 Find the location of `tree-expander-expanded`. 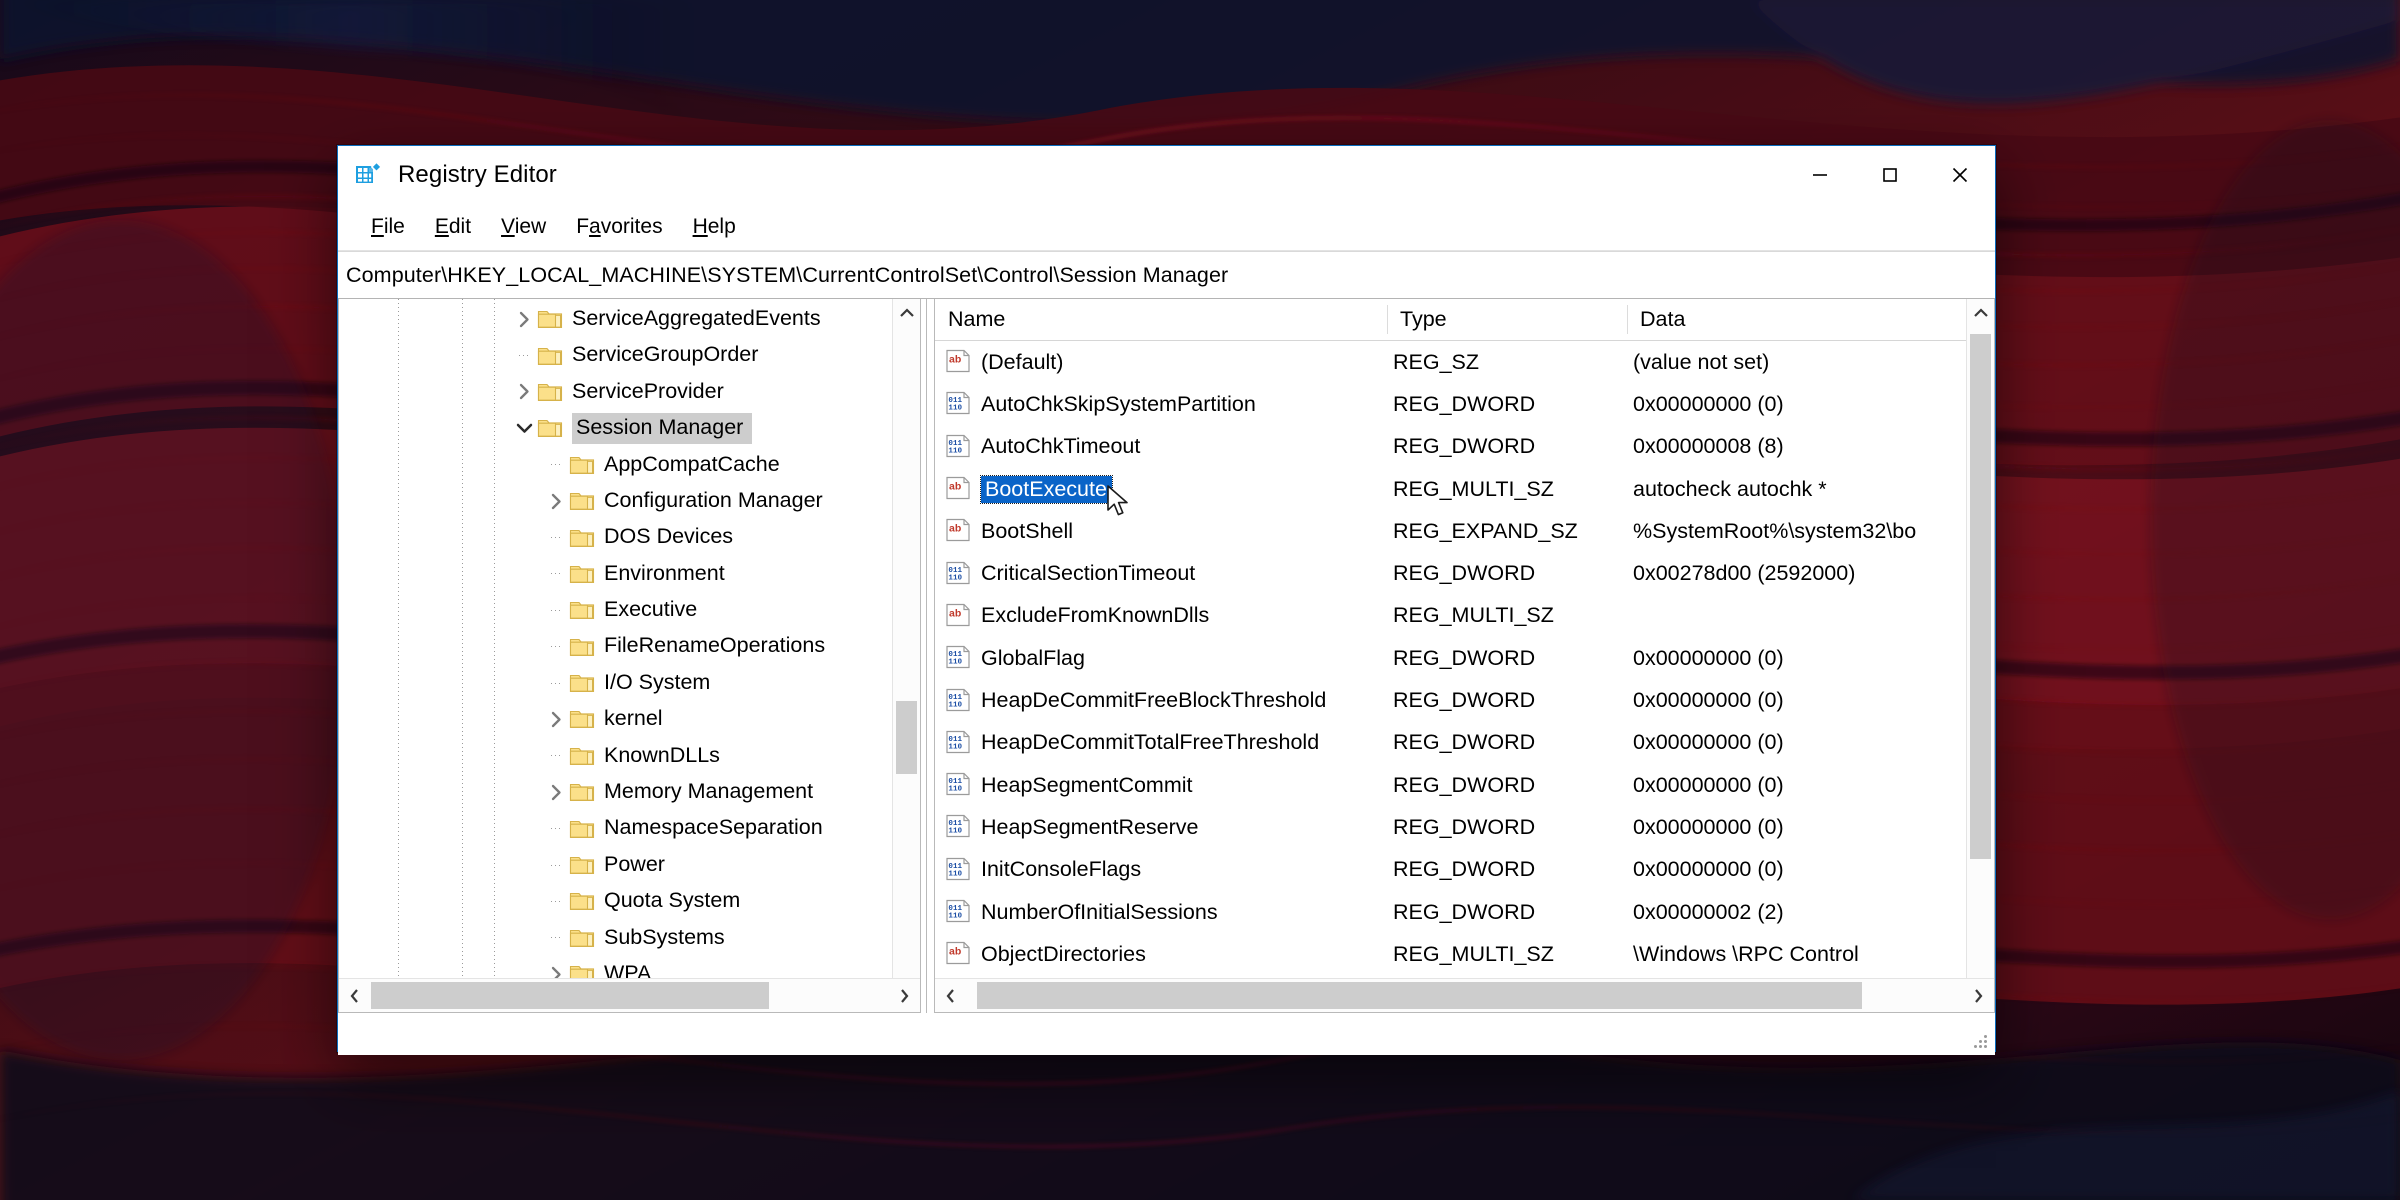

tree-expander-expanded is located at coordinates (524, 428).